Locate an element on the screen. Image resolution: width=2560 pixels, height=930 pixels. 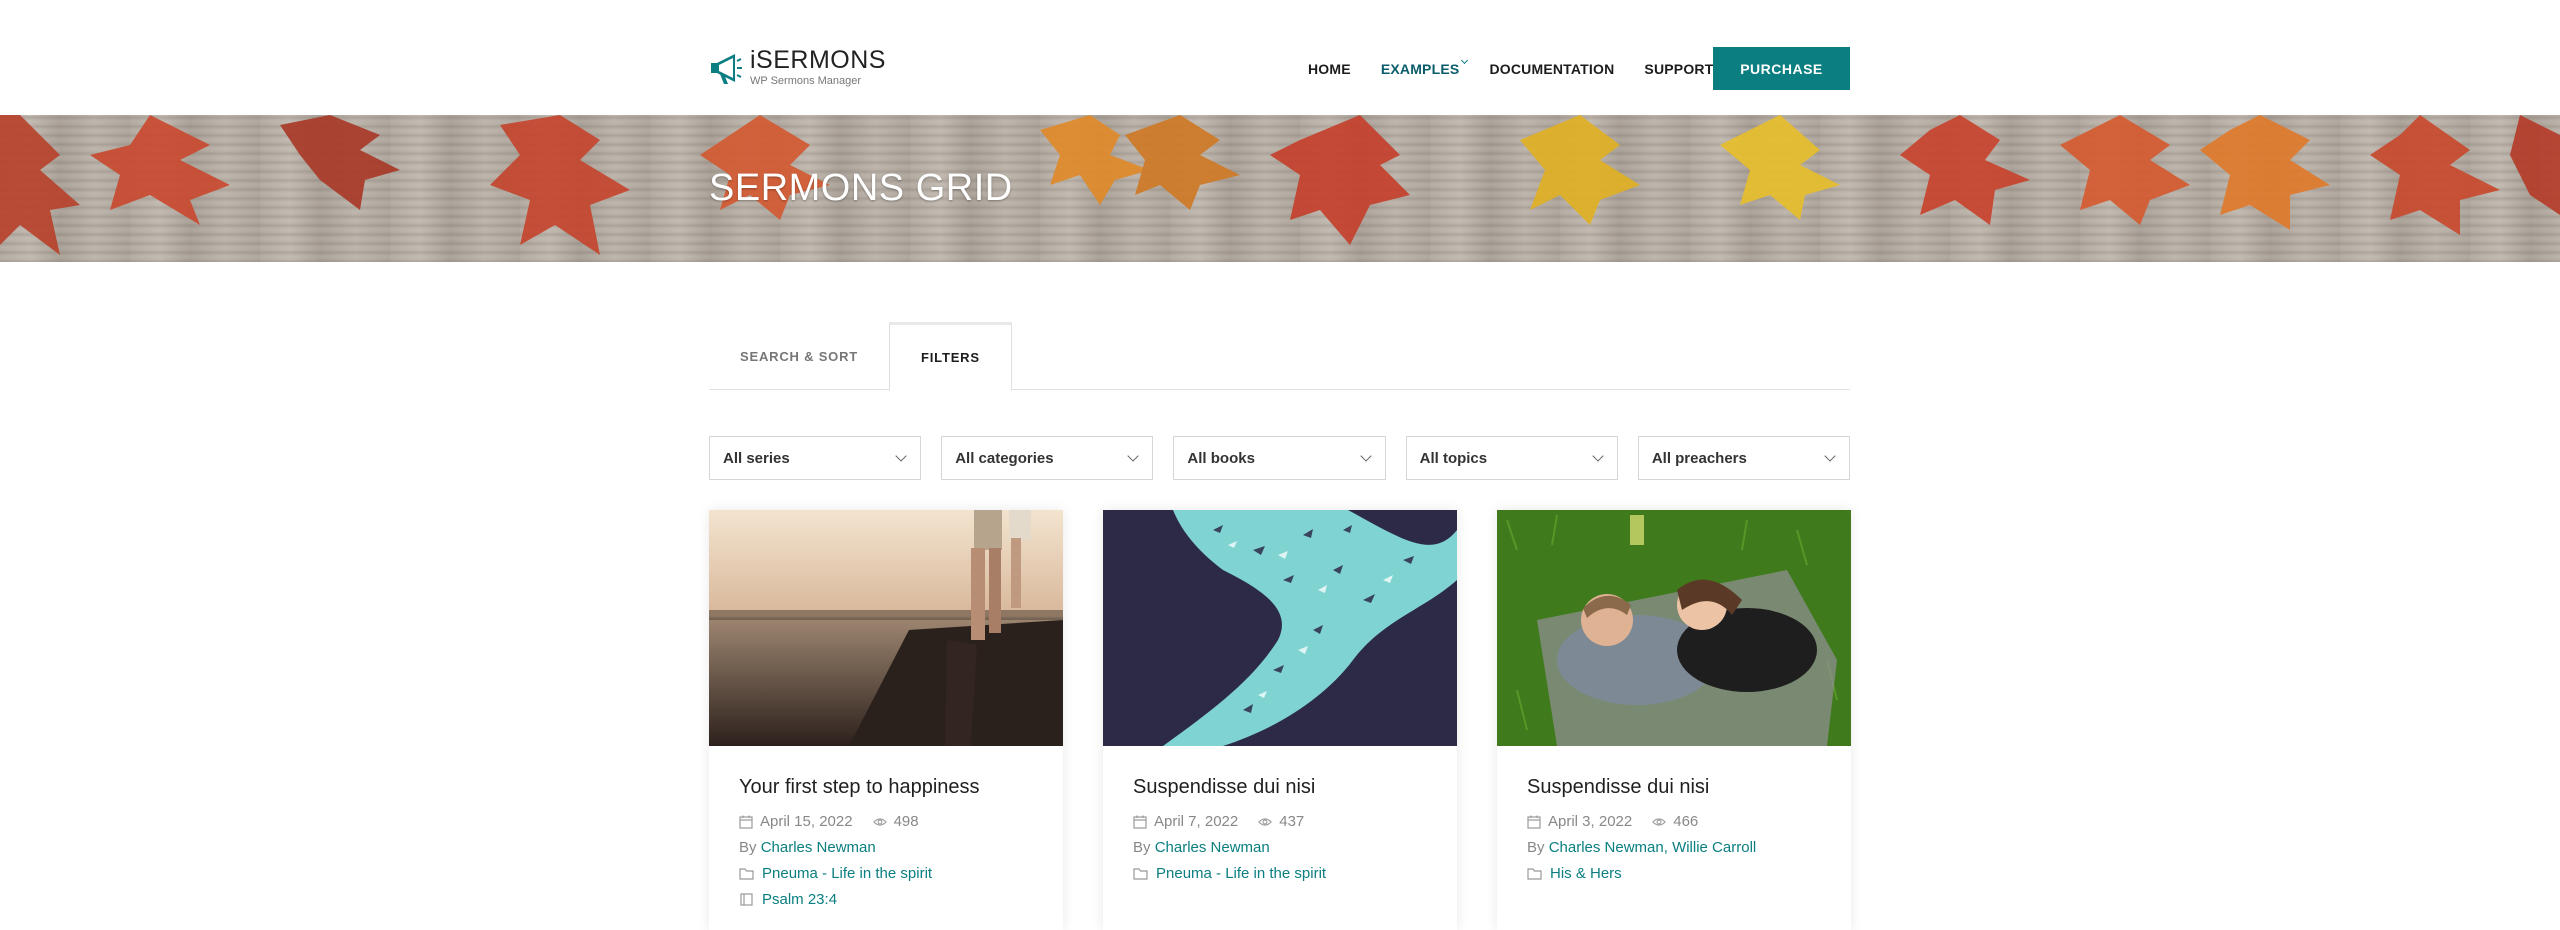
topics-select: All topics is located at coordinates (1511, 458).